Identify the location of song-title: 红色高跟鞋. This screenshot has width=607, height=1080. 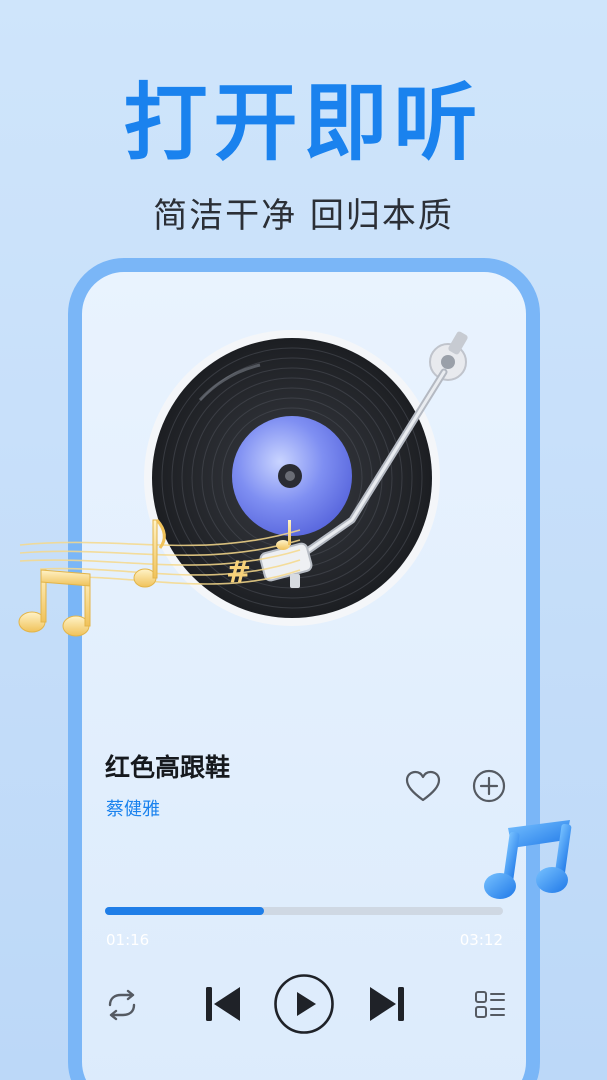
(168, 767).